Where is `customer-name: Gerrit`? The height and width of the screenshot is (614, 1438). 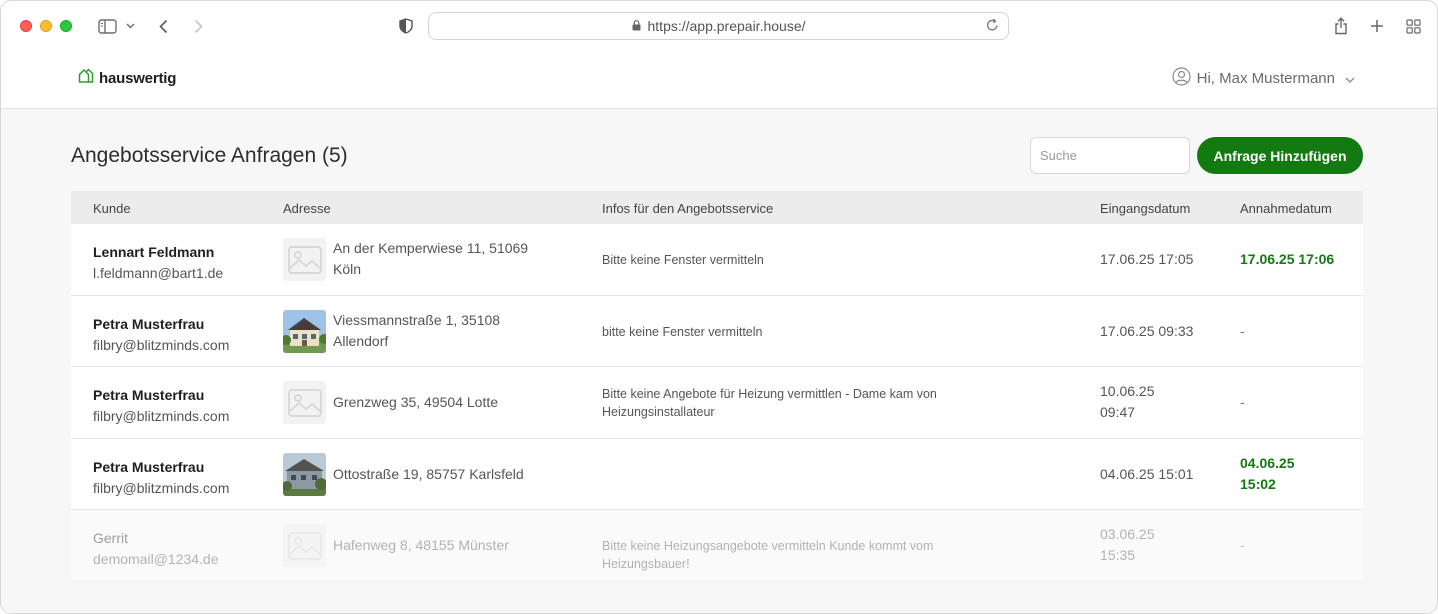 customer-name: Gerrit is located at coordinates (110, 538).